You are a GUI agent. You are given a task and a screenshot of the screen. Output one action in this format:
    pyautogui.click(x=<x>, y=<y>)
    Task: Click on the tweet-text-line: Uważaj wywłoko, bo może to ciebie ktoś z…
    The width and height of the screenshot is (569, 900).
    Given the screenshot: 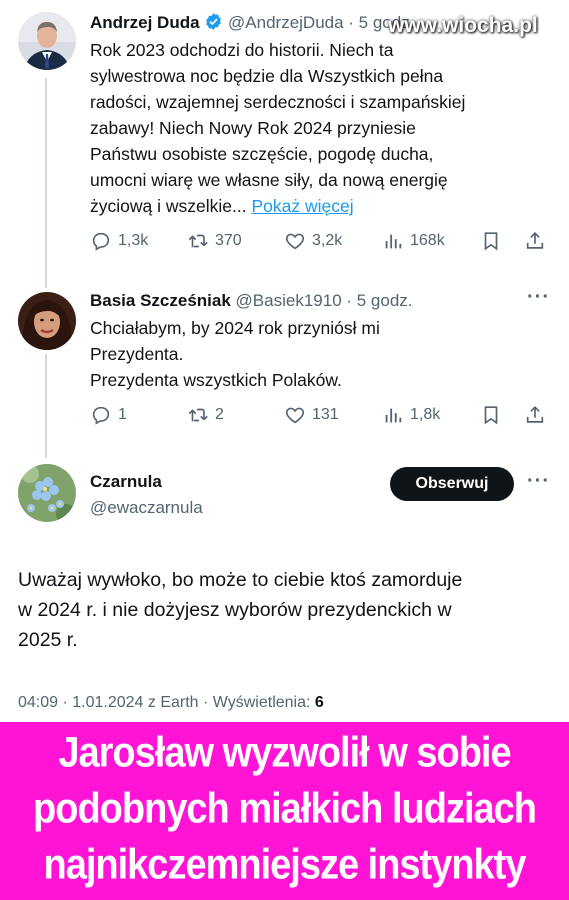 What is the action you would take?
    pyautogui.click(x=240, y=580)
    